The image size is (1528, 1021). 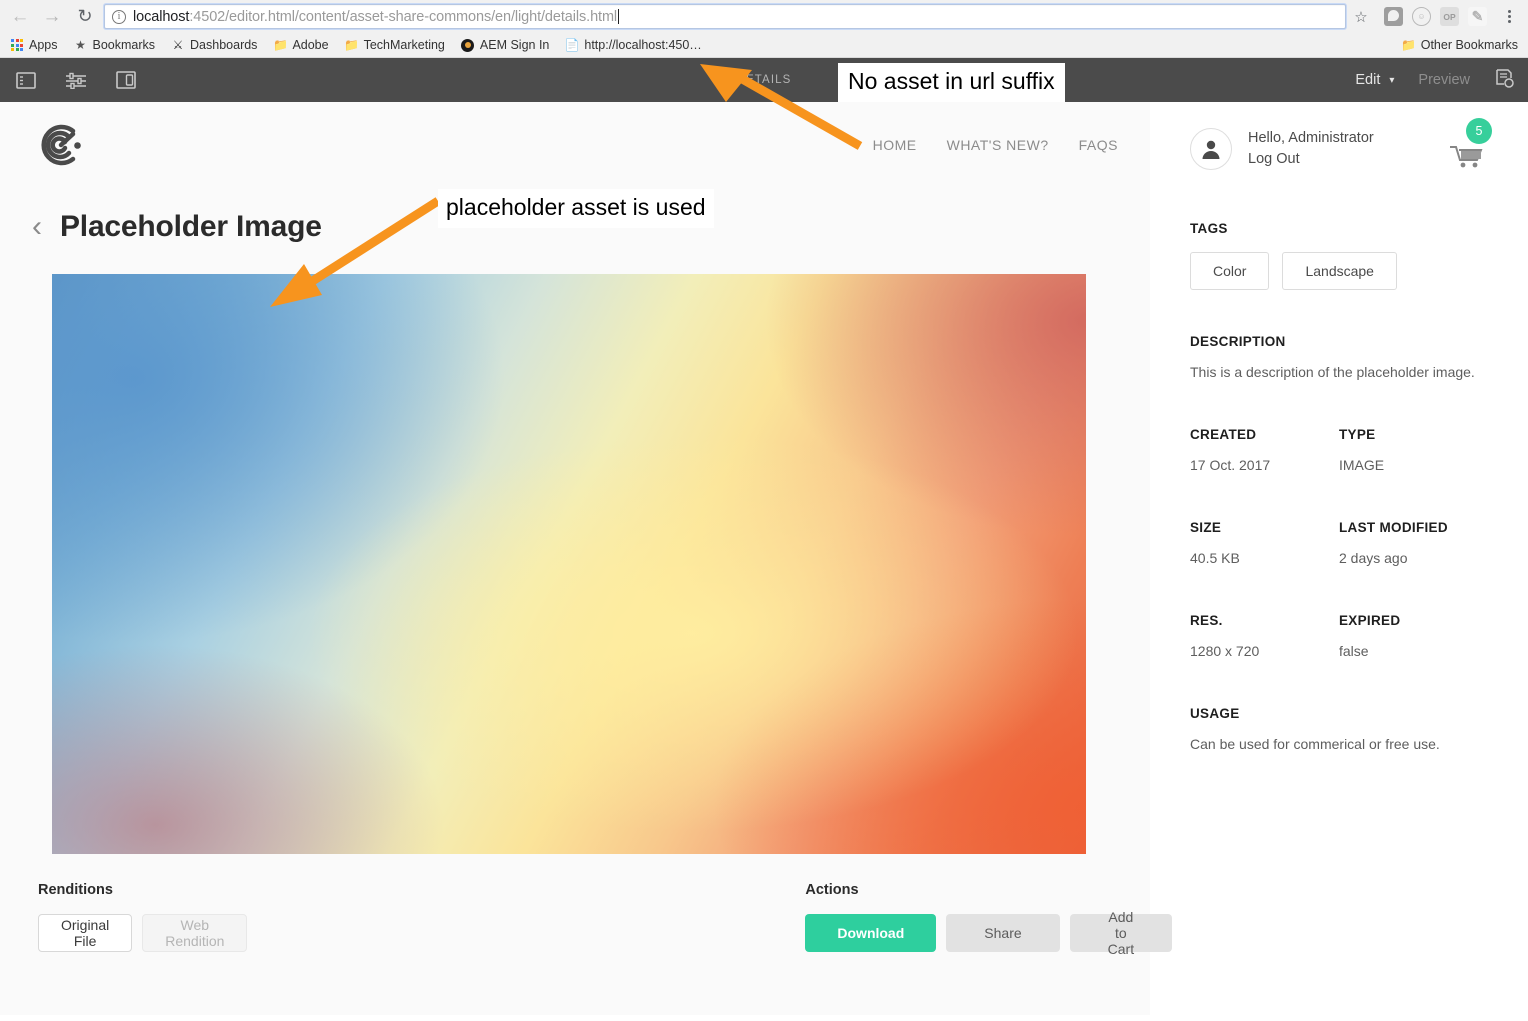 I want to click on asset-share-commons-logo, so click(x=60, y=145).